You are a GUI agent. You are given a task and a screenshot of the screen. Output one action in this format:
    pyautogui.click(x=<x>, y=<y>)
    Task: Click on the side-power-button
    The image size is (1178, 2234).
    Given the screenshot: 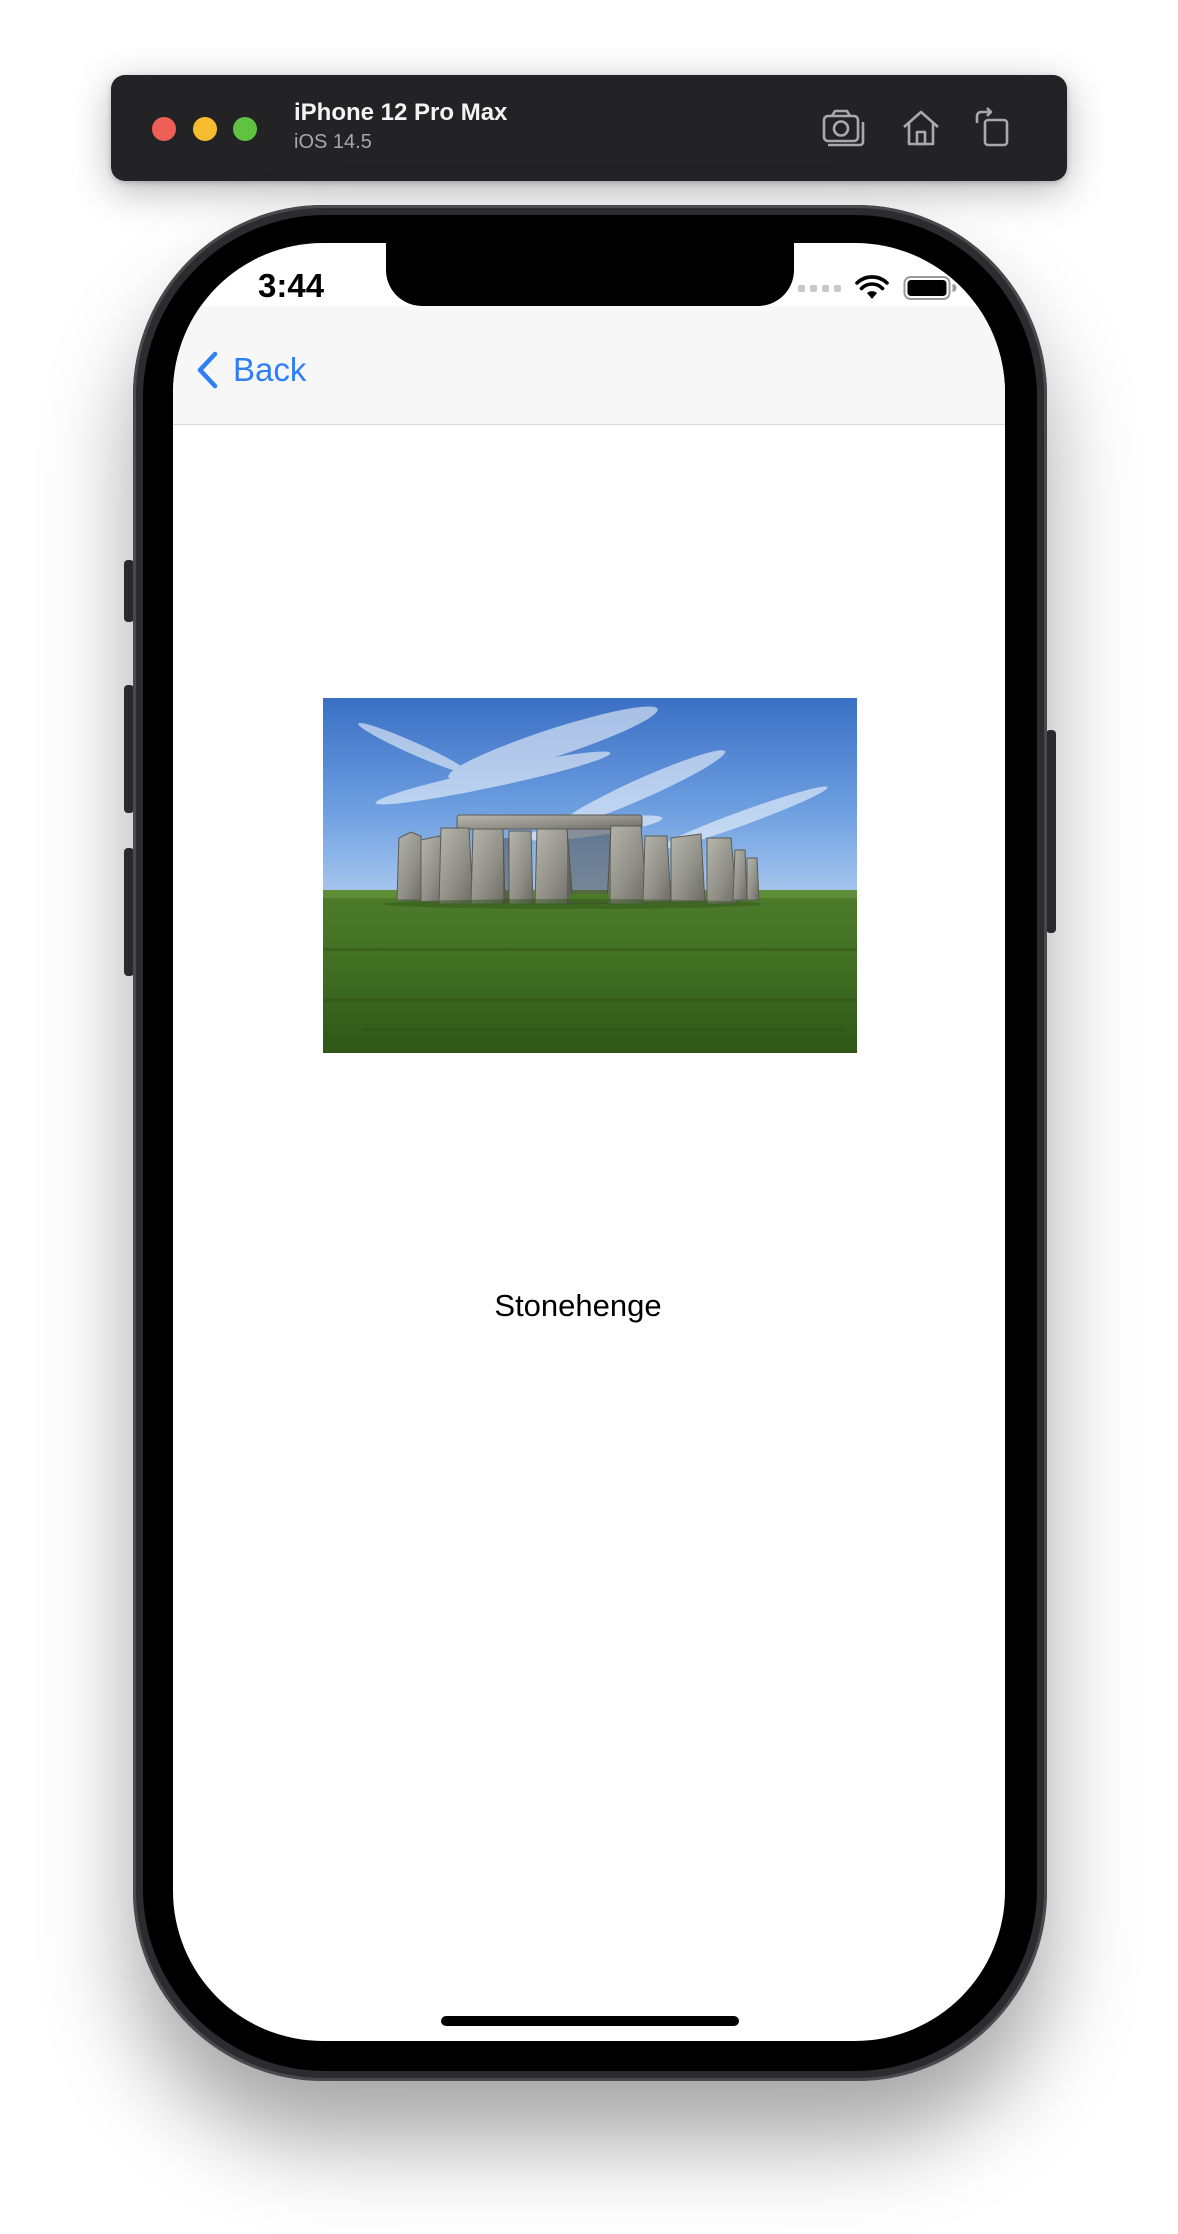 What is the action you would take?
    pyautogui.click(x=1051, y=831)
    